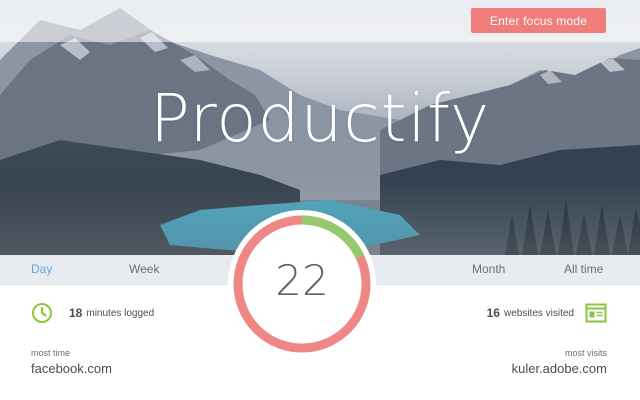  What do you see at coordinates (559, 368) in the screenshot?
I see `most-visits-site: kuler.adobe.com` at bounding box center [559, 368].